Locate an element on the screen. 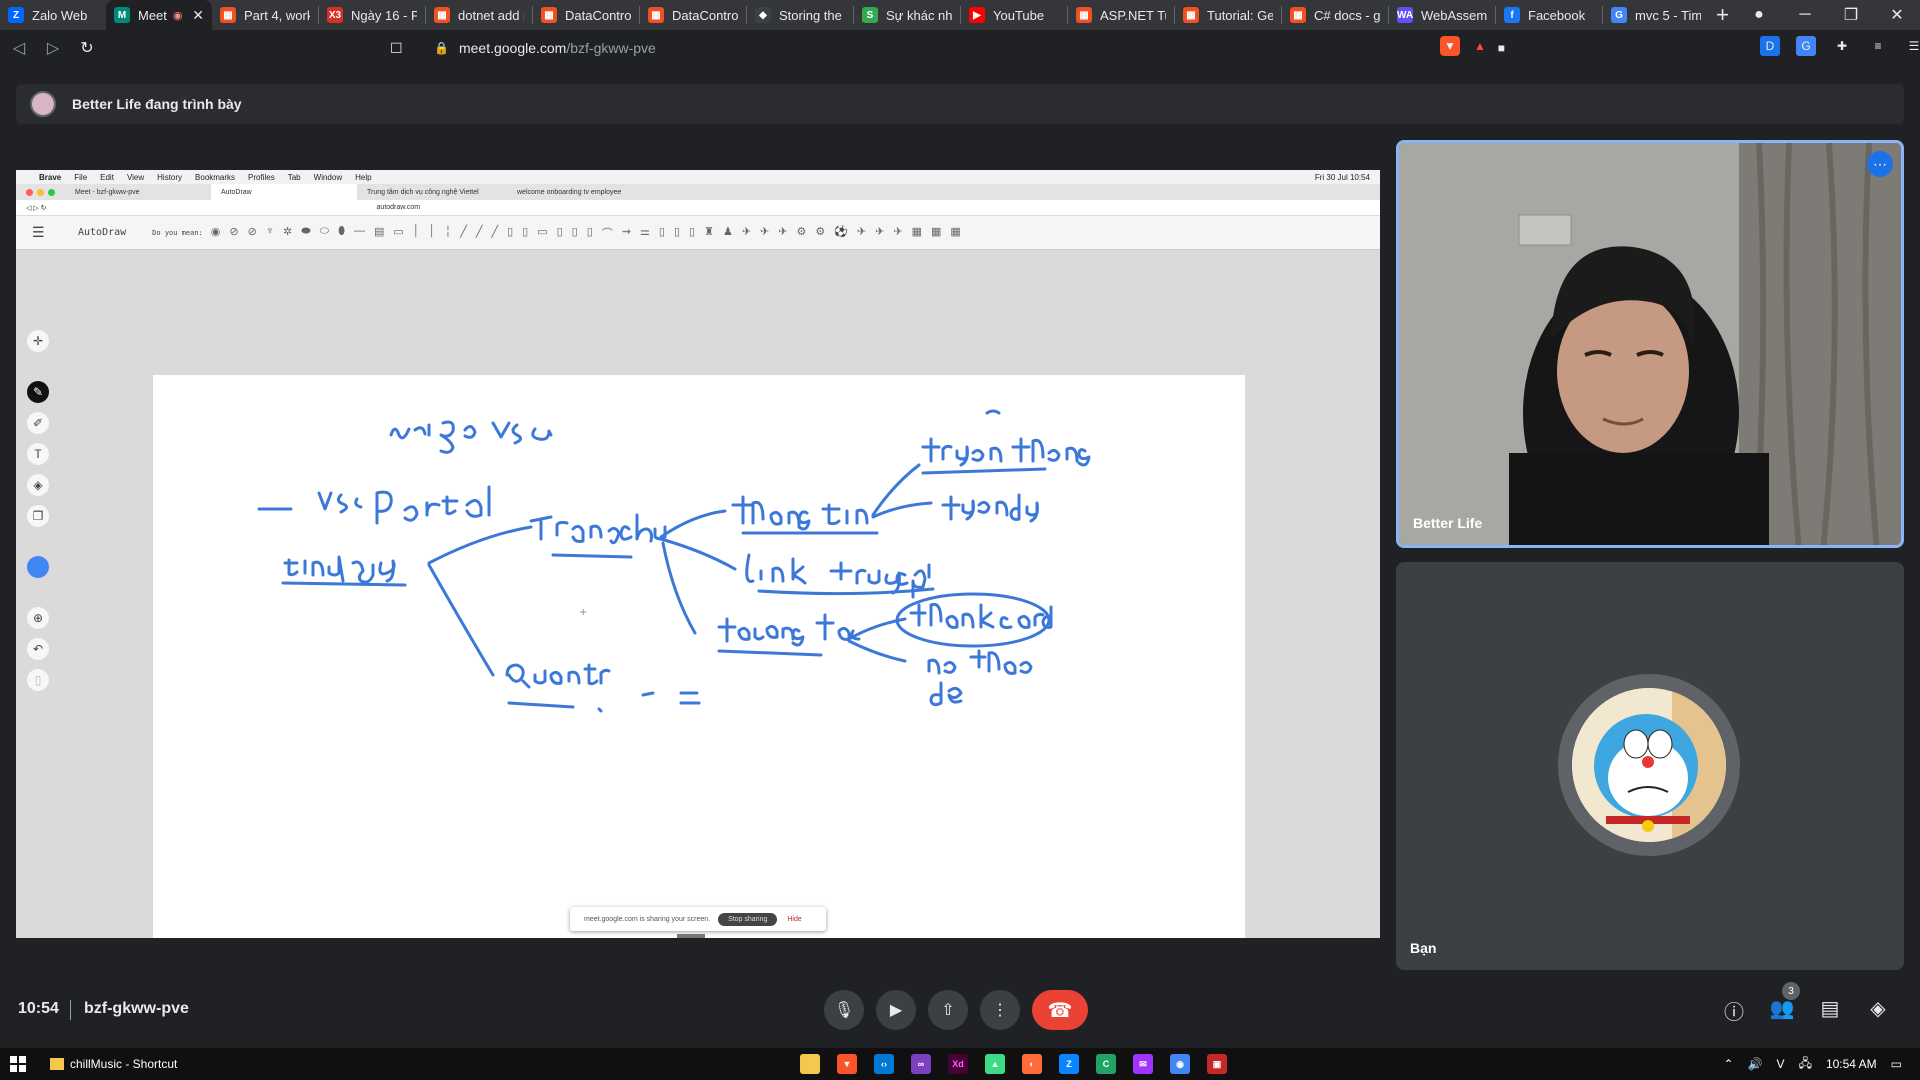  delete-icon: ▯ is located at coordinates (38, 680).